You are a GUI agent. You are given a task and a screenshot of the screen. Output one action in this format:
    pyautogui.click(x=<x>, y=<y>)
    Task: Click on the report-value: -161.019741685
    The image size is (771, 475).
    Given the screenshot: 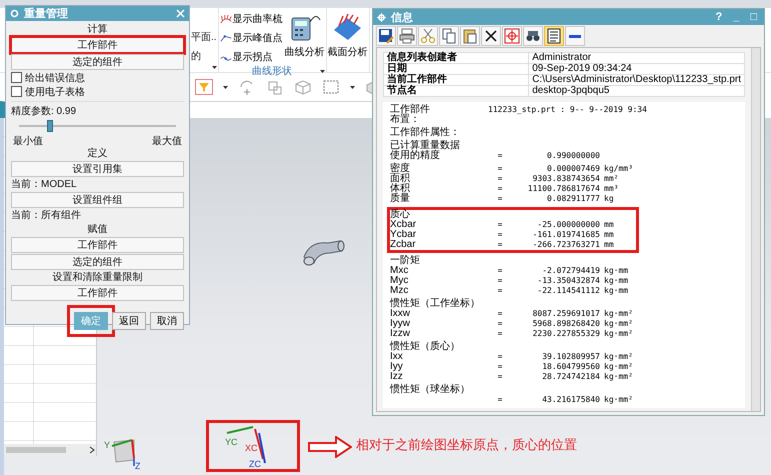 What is the action you would take?
    pyautogui.click(x=566, y=235)
    